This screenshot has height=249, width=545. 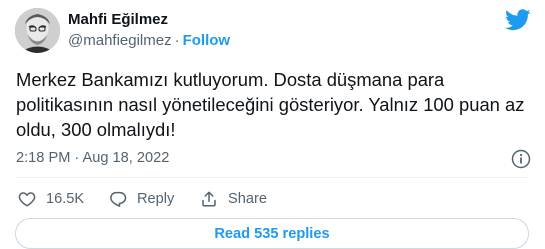 I want to click on divider, so click(x=272, y=177).